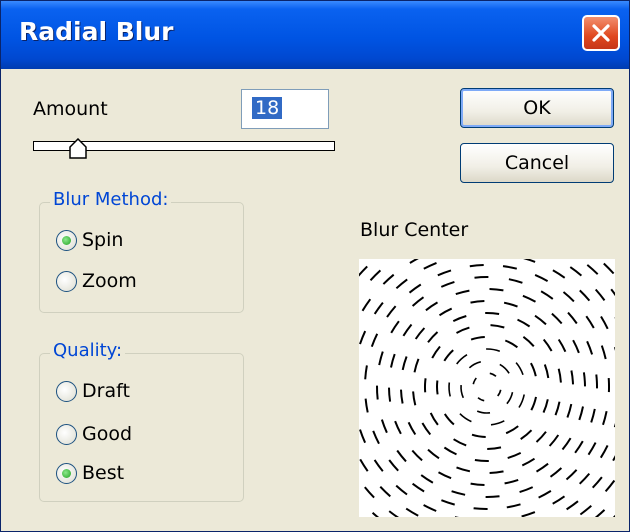 The image size is (630, 532). I want to click on radio-draft-indicator, so click(66, 391).